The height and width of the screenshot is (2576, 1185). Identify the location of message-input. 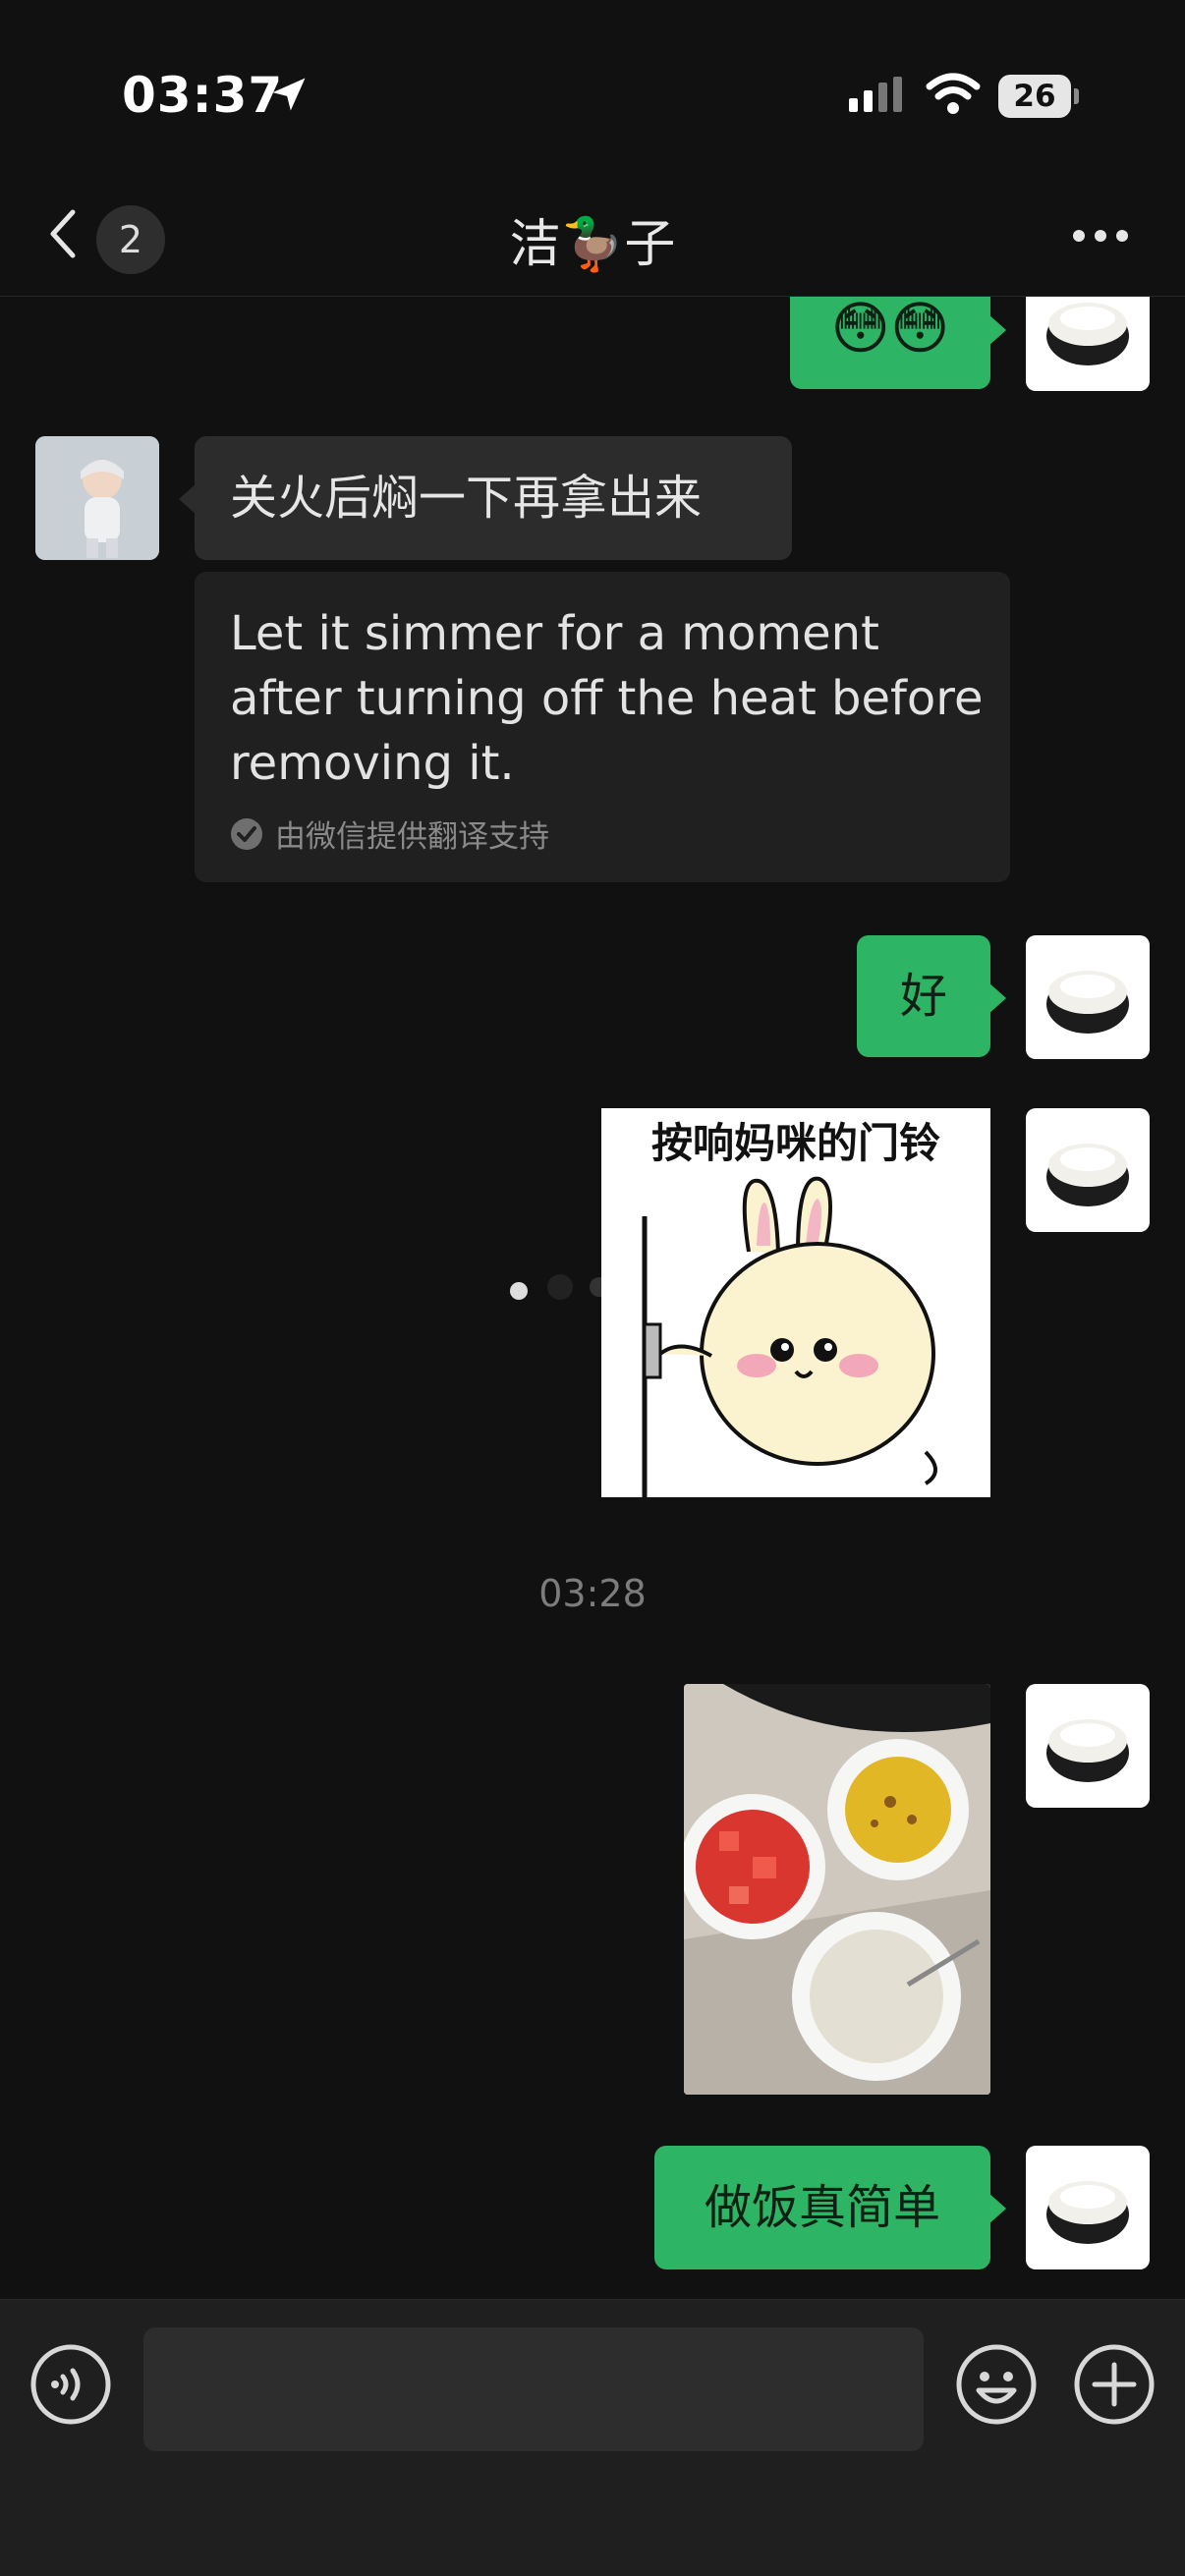
(534, 2389).